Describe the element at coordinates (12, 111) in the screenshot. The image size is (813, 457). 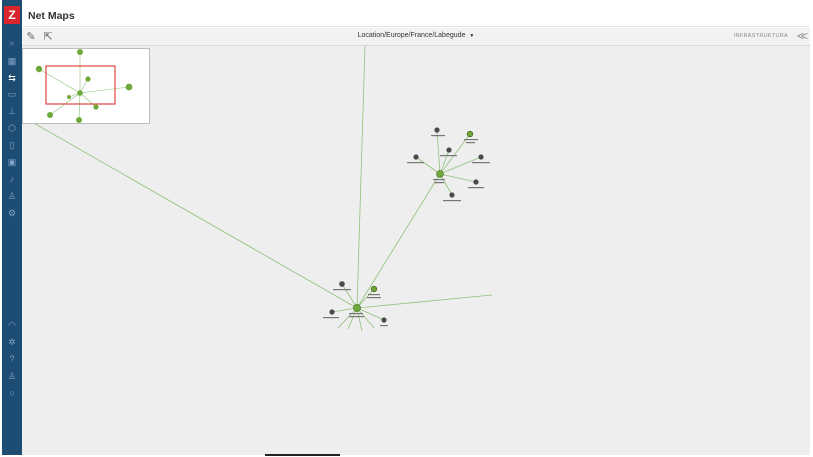
I see `hierarchy-icon: ⊥` at that location.